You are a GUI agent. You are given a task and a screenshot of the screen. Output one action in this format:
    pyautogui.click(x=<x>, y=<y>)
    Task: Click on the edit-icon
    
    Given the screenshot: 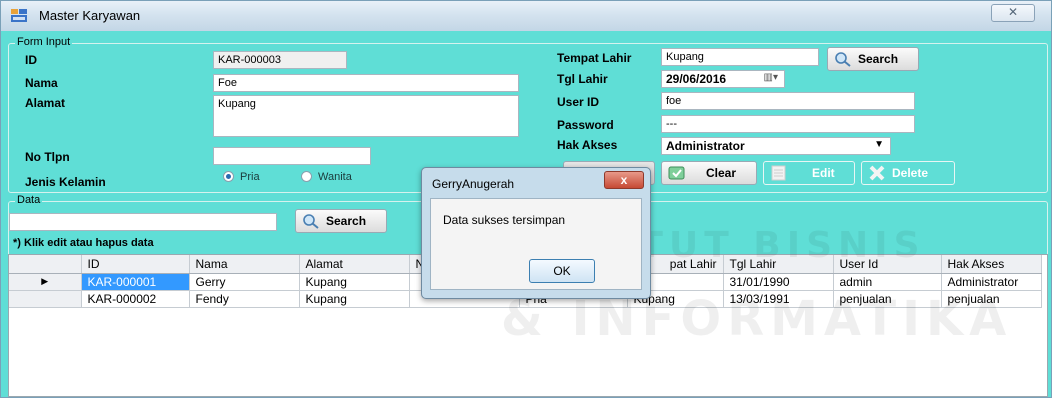 What is the action you would take?
    pyautogui.click(x=778, y=173)
    